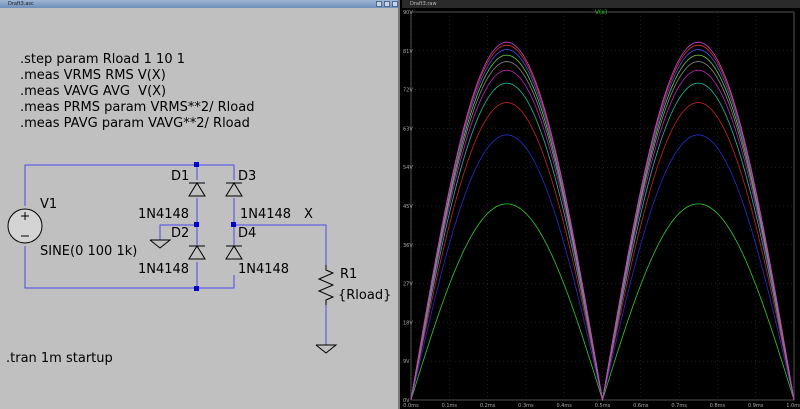 This screenshot has height=409, width=800. What do you see at coordinates (408, 129) in the screenshot?
I see `y-tick-label: 63V` at bounding box center [408, 129].